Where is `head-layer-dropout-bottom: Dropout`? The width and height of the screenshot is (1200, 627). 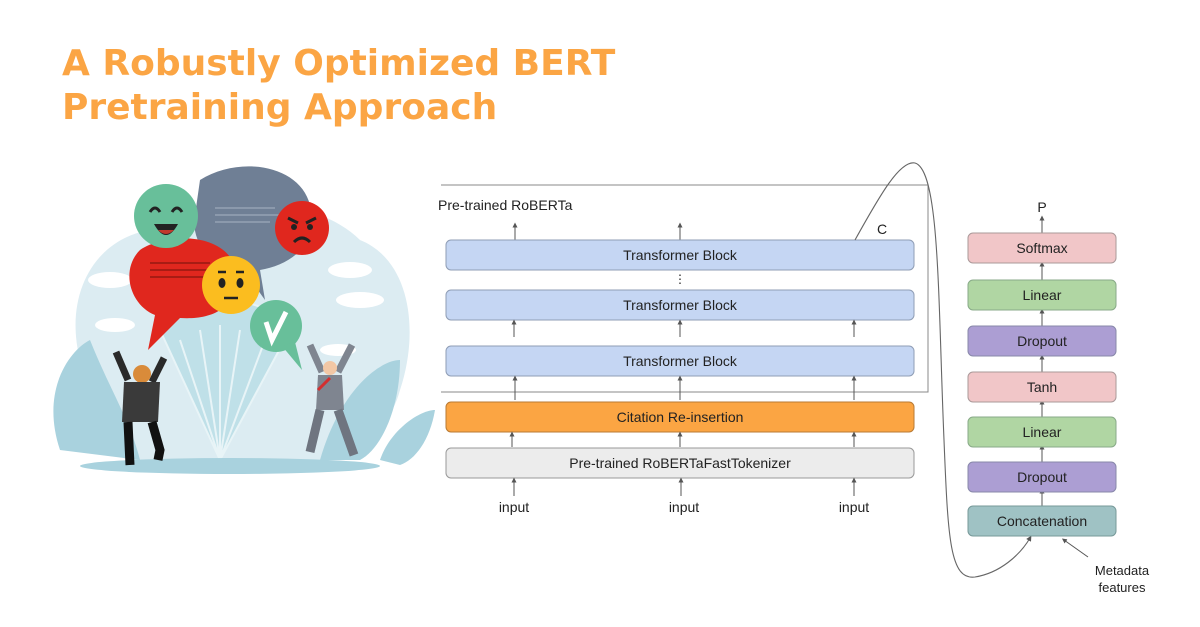 head-layer-dropout-bottom: Dropout is located at coordinates (1042, 477).